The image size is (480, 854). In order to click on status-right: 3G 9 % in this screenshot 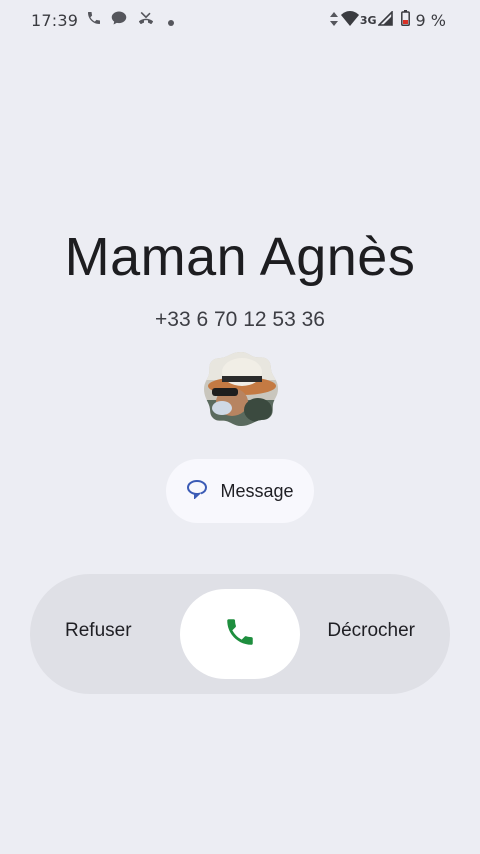, I will do `click(387, 20)`.